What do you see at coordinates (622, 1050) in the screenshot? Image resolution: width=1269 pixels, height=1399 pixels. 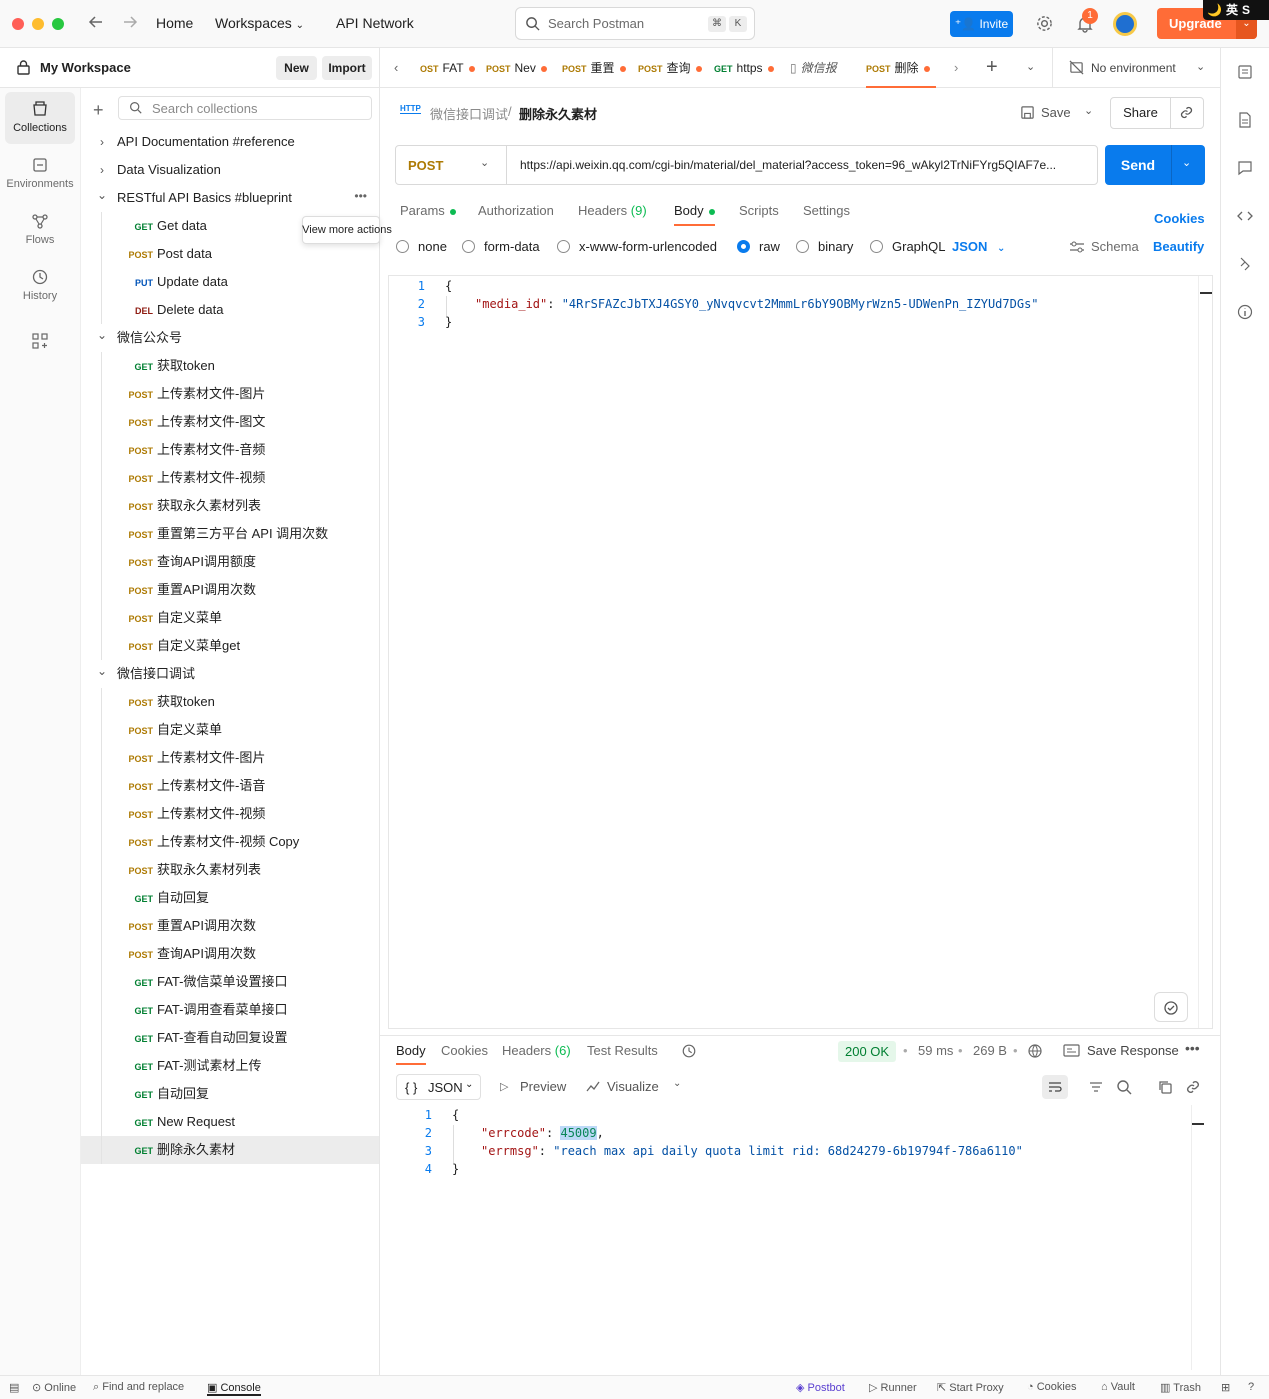 I see `resp-tab-tests: Test Results` at bounding box center [622, 1050].